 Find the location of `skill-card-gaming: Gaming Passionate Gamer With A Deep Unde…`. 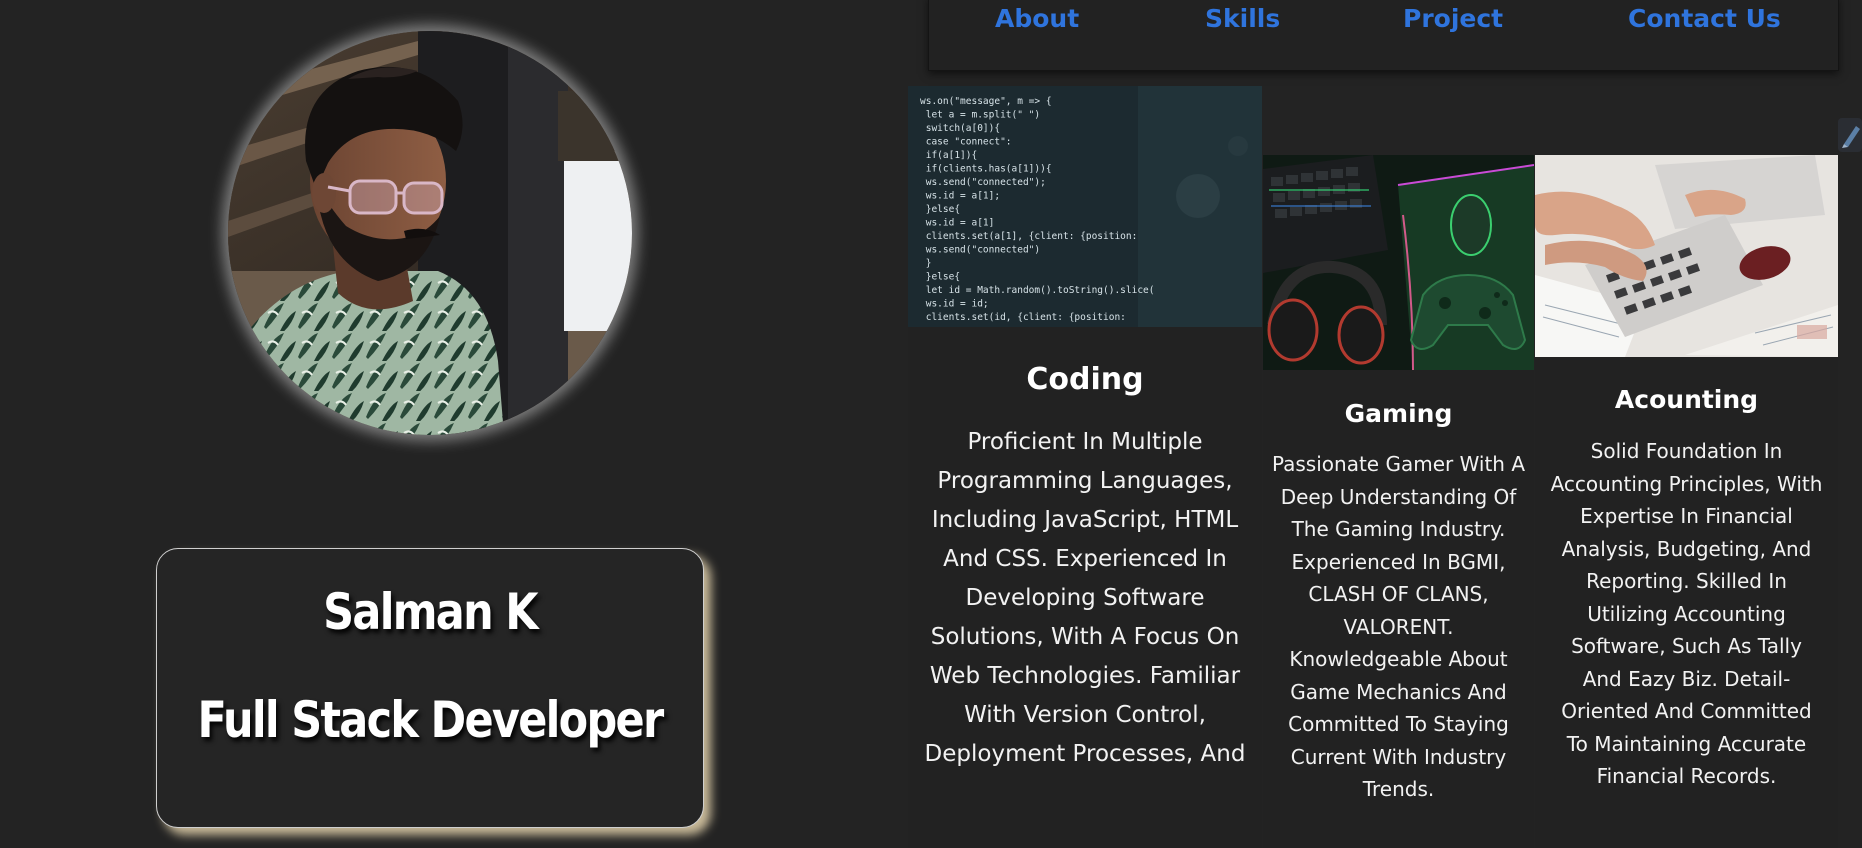

skill-card-gaming: Gaming Passionate Gamer With A Deep Unde… is located at coordinates (1398, 501).